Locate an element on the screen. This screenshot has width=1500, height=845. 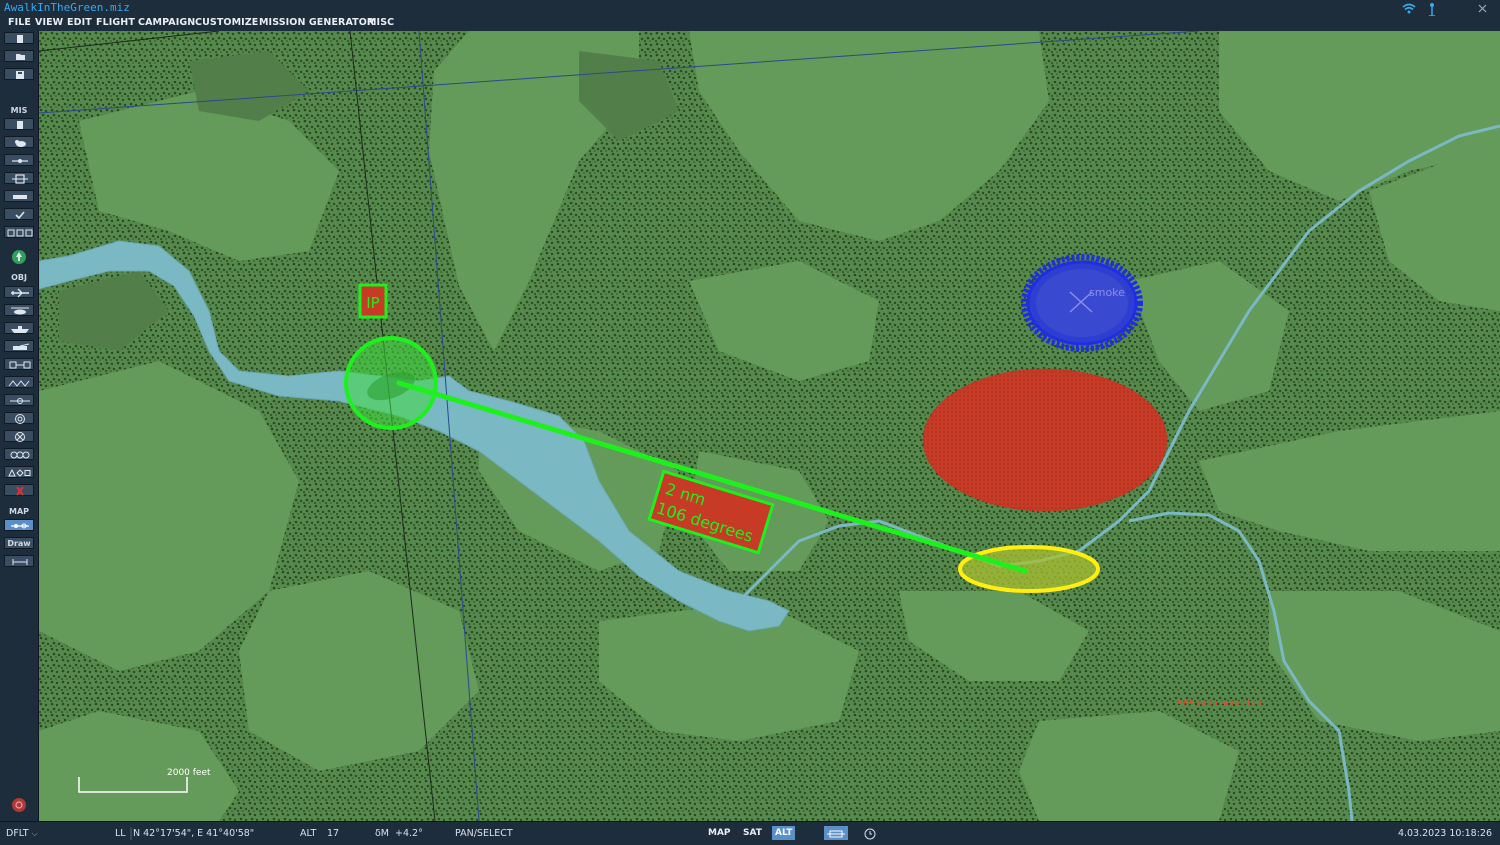
helicopter-icon is located at coordinates (20, 311).